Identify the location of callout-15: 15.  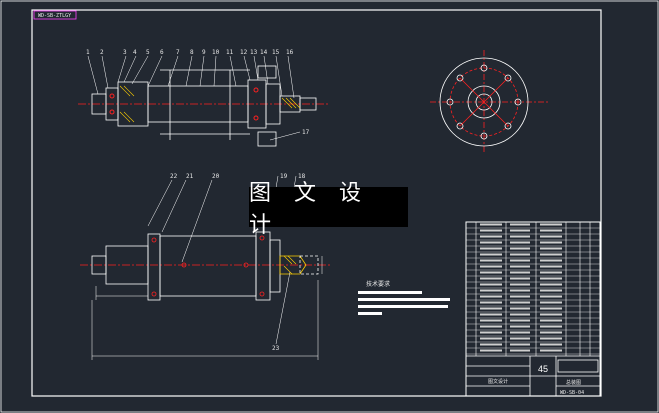
(276, 52).